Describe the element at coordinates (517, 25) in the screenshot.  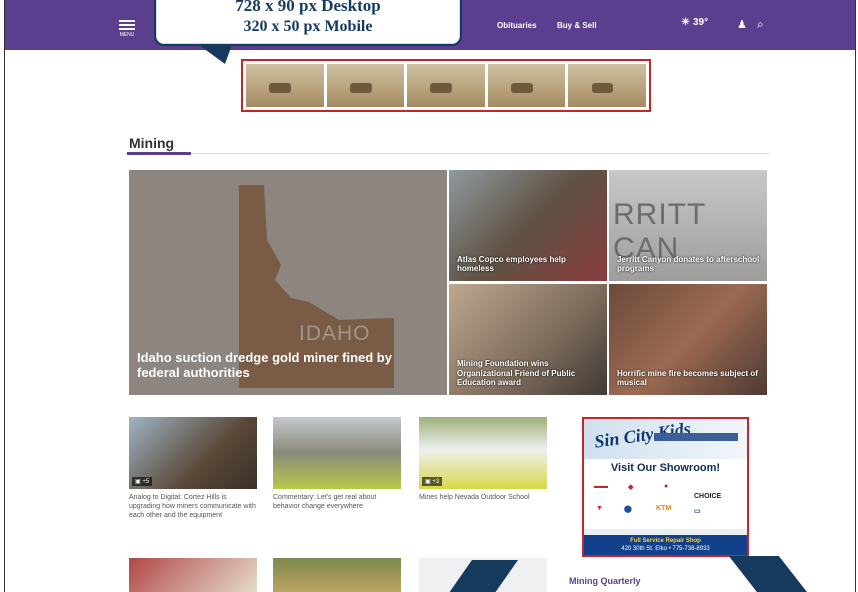
I see `nav-item-obituaries: Obituaries` at that location.